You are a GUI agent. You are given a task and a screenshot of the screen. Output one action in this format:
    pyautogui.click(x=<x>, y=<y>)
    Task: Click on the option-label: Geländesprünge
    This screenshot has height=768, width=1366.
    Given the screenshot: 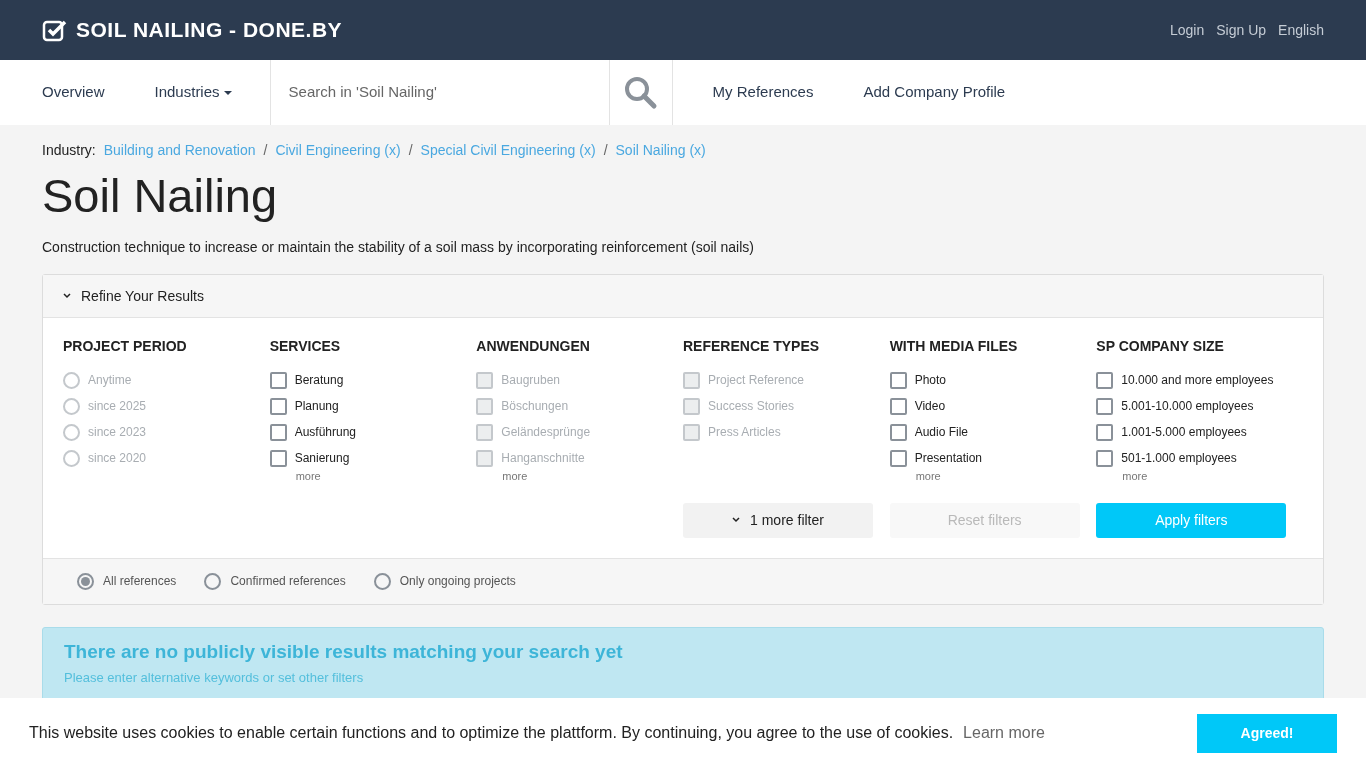 What is the action you would take?
    pyautogui.click(x=546, y=432)
    